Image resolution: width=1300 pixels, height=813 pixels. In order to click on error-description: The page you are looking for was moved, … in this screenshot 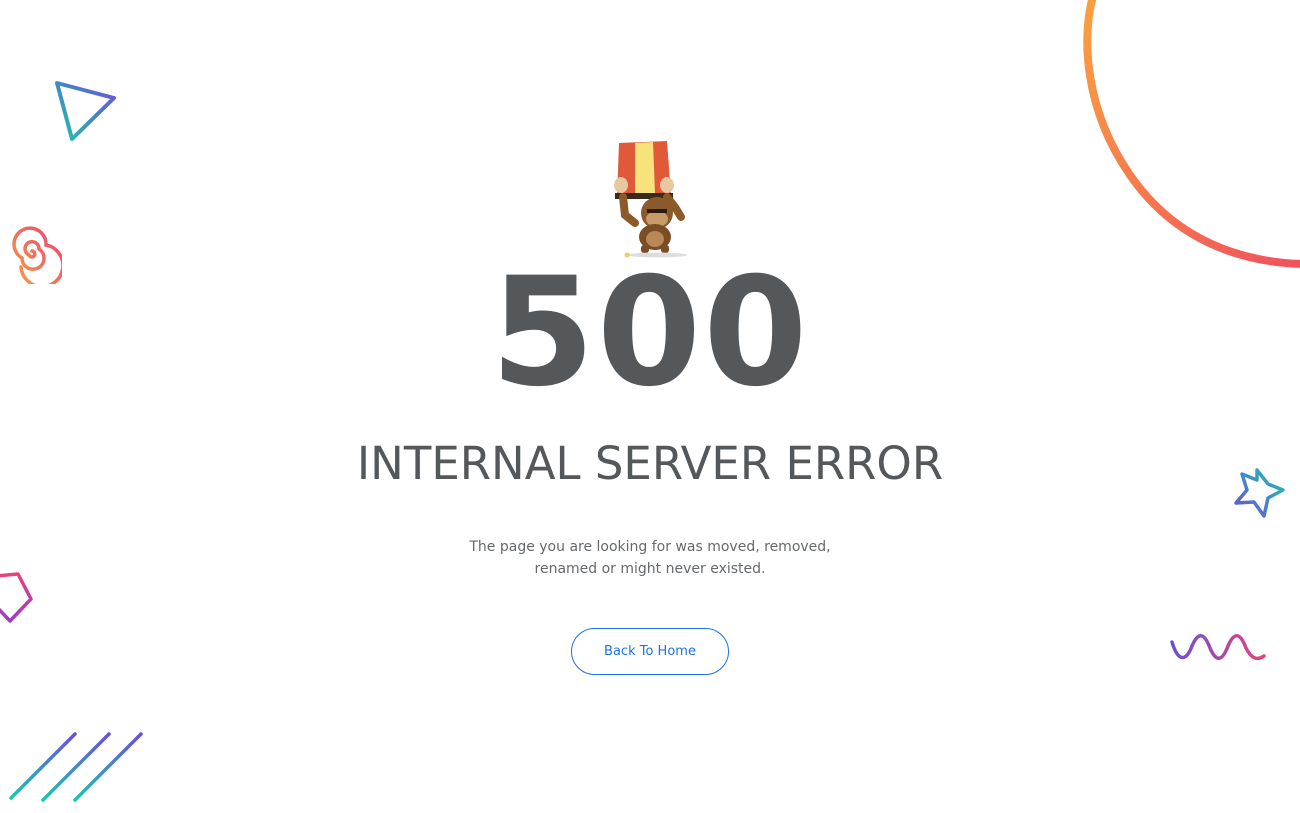, I will do `click(650, 558)`.